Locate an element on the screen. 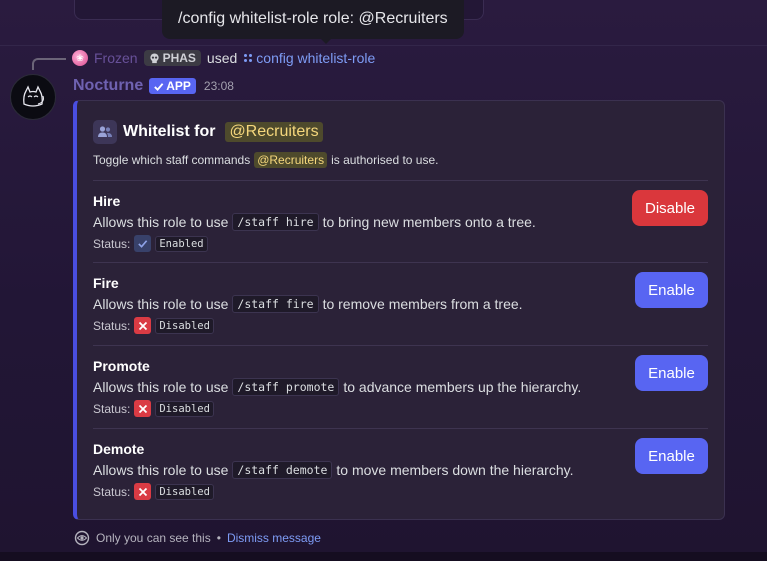 The image size is (767, 561). interaction-reference: ❀ Frozen PHAS used config whitelist-role is located at coordinates (223, 58).